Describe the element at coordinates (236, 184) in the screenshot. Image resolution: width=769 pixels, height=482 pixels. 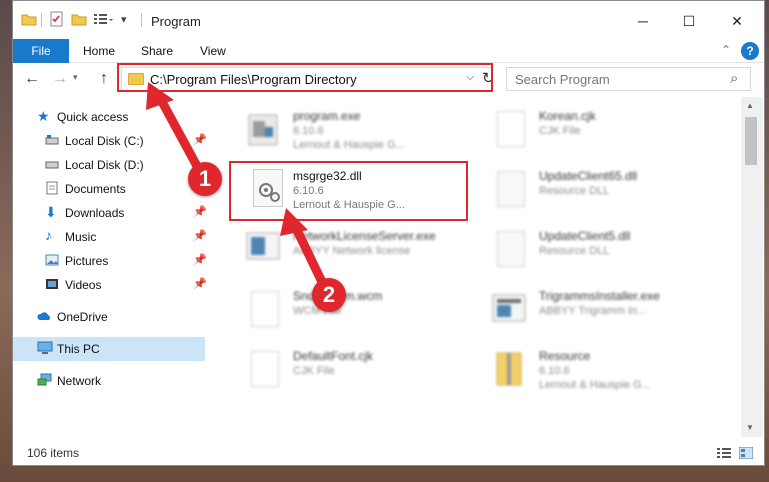
I see `annotation-arrows` at that location.